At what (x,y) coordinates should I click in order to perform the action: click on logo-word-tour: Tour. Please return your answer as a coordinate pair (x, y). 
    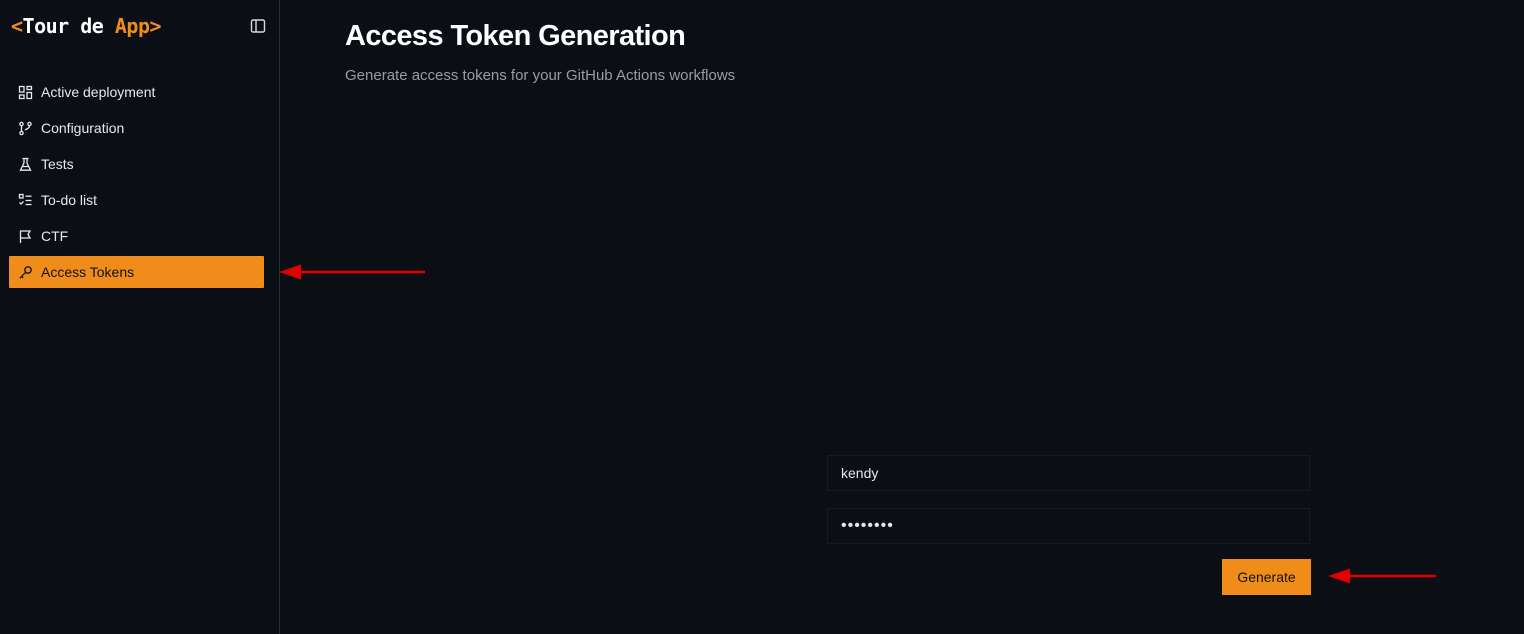
    Looking at the image, I should click on (46, 26).